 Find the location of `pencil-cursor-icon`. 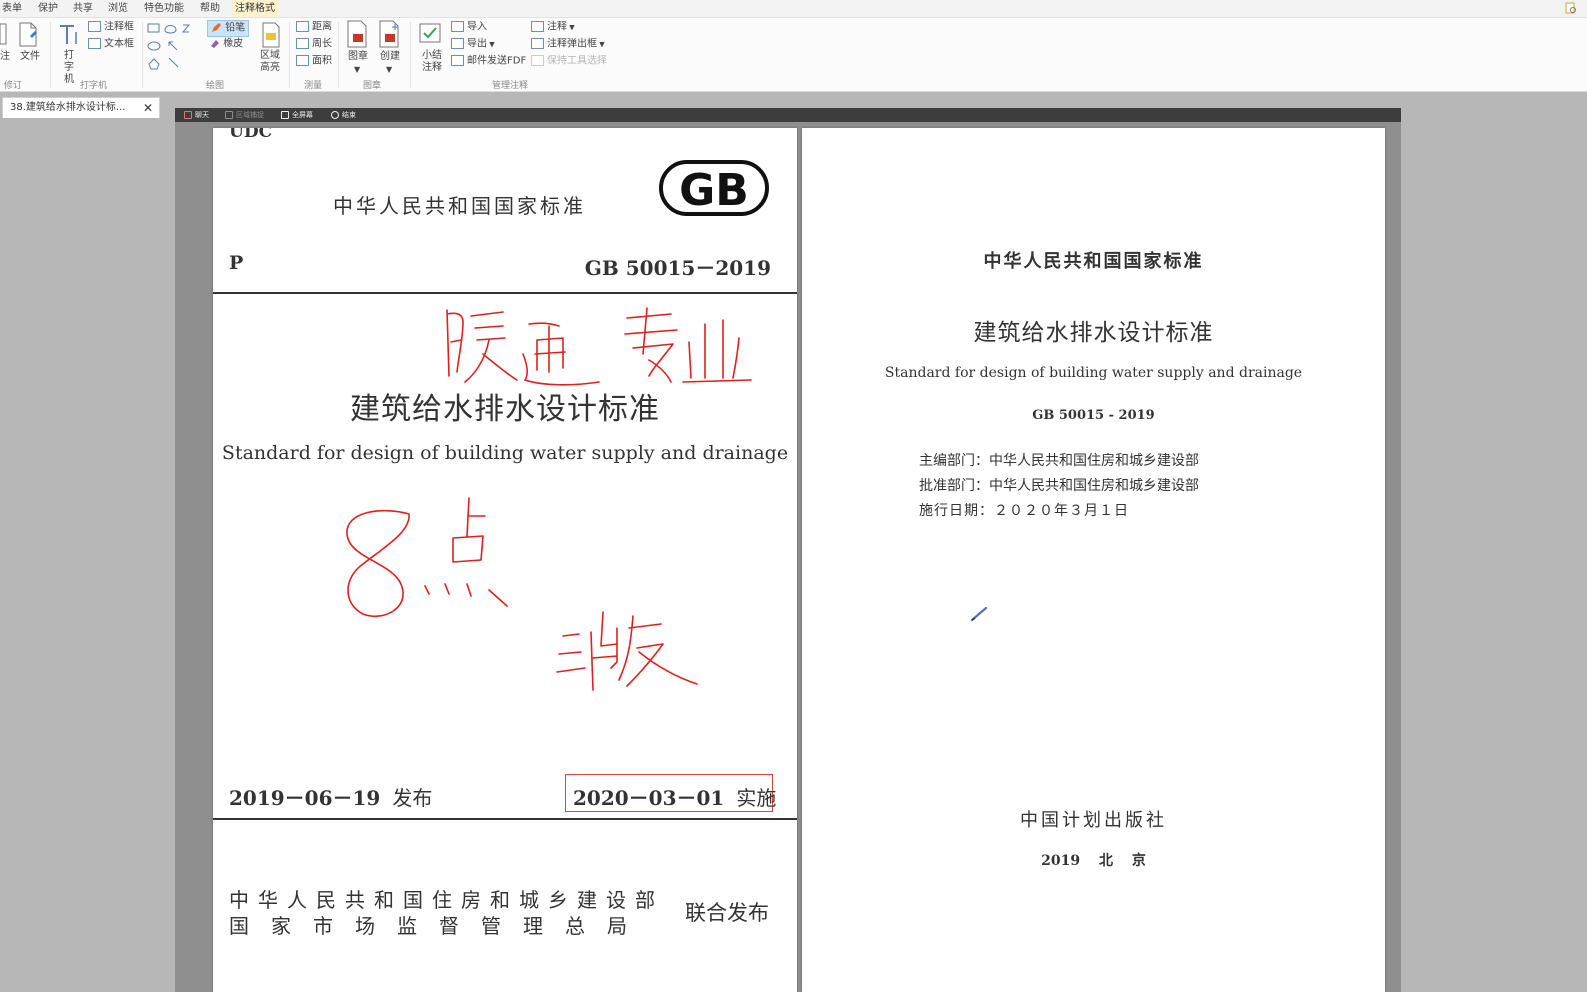

pencil-cursor-icon is located at coordinates (979, 614).